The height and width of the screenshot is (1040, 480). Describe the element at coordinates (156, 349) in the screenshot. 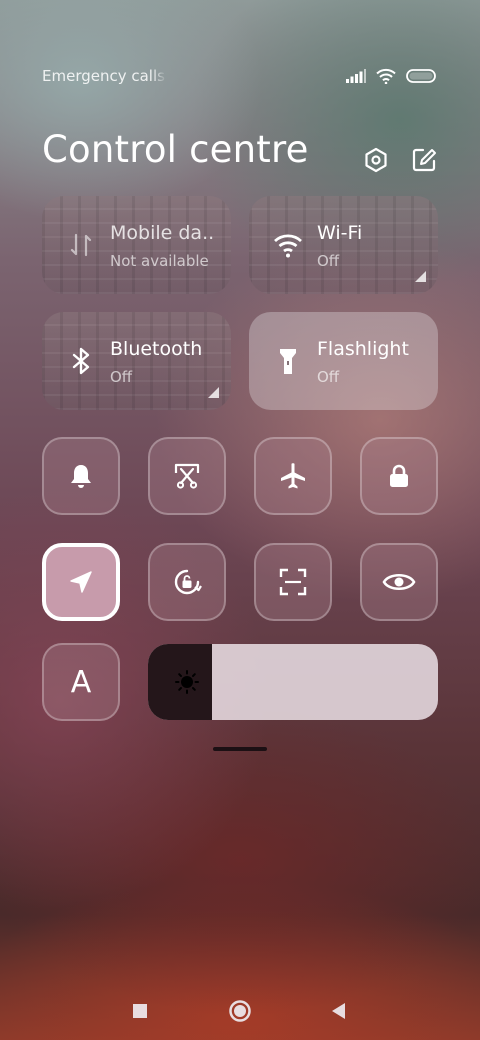

I see `tile-label: Bluetooth` at that location.